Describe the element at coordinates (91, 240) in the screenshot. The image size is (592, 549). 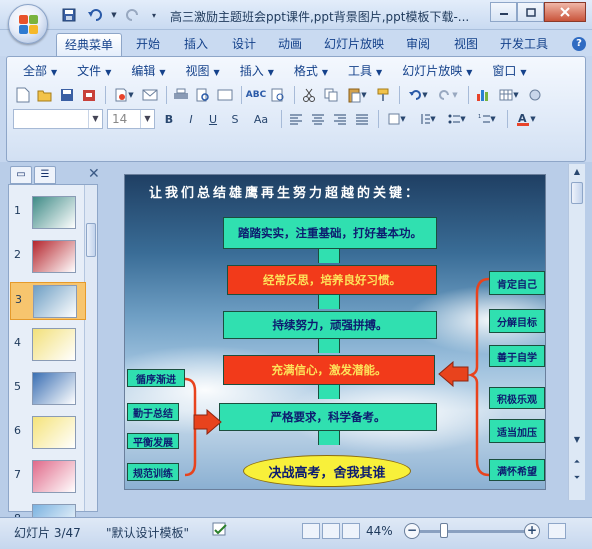
I see `pane-scrollbar-thumb` at that location.